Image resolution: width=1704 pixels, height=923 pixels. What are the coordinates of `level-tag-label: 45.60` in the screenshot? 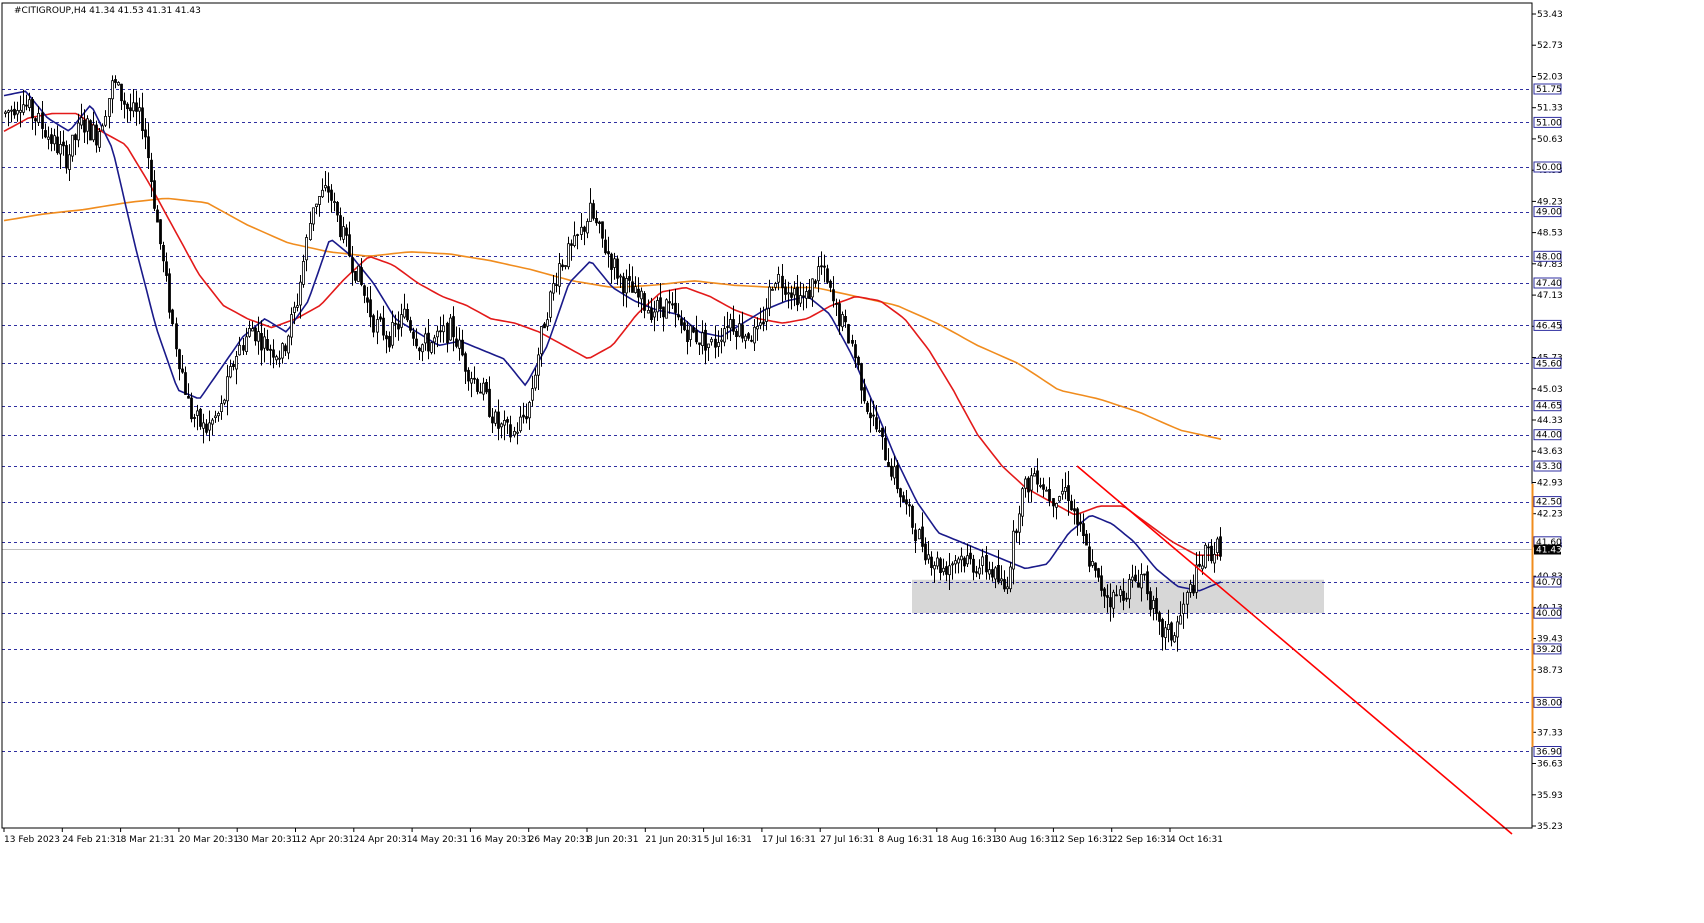 It's located at (1549, 364).